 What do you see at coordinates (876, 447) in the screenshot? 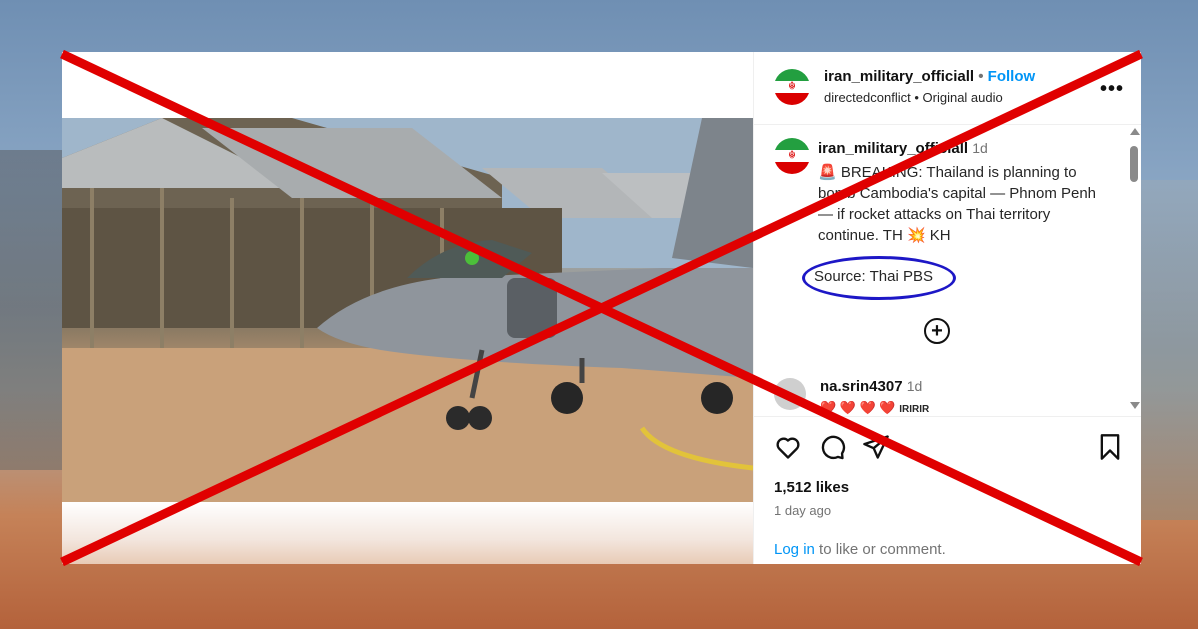
I see `share-icon` at bounding box center [876, 447].